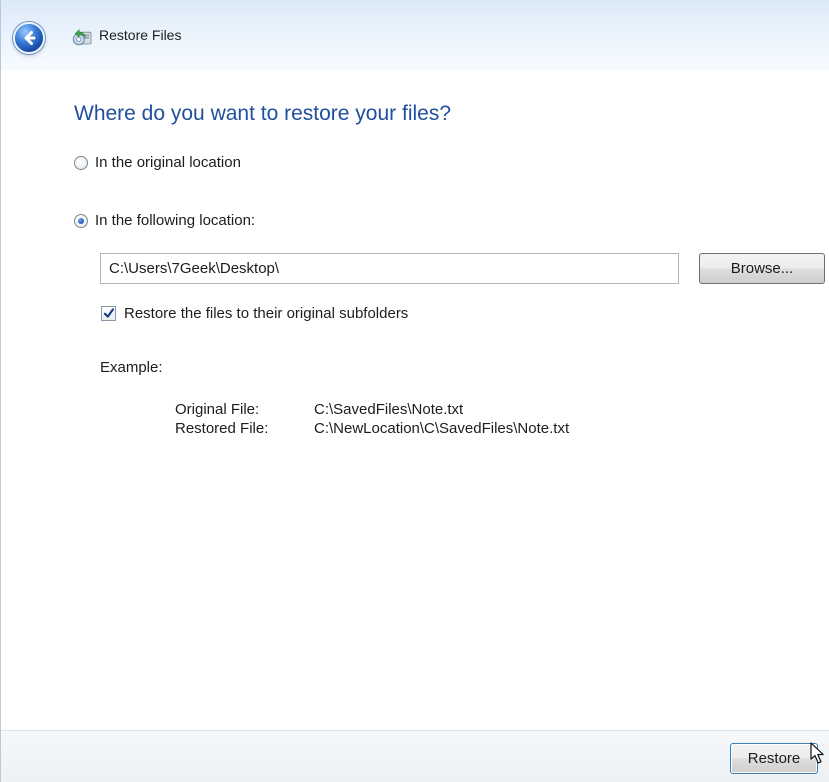  What do you see at coordinates (817, 753) in the screenshot?
I see `mouse-pointer-icon` at bounding box center [817, 753].